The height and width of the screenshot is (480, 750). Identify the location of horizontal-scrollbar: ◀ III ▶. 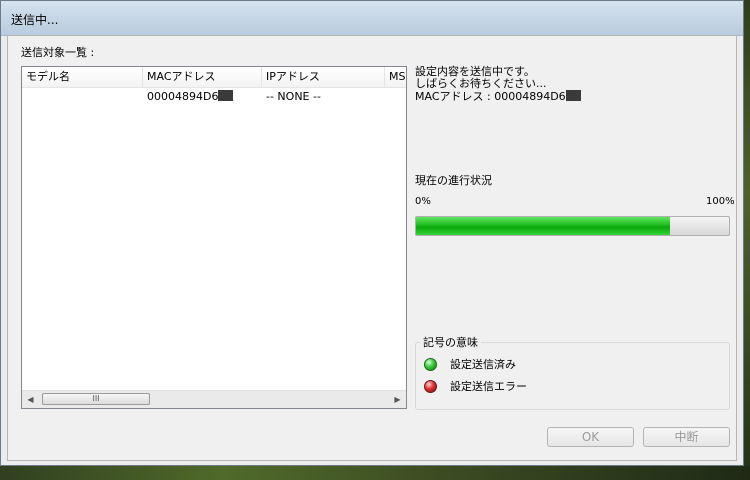
(214, 399).